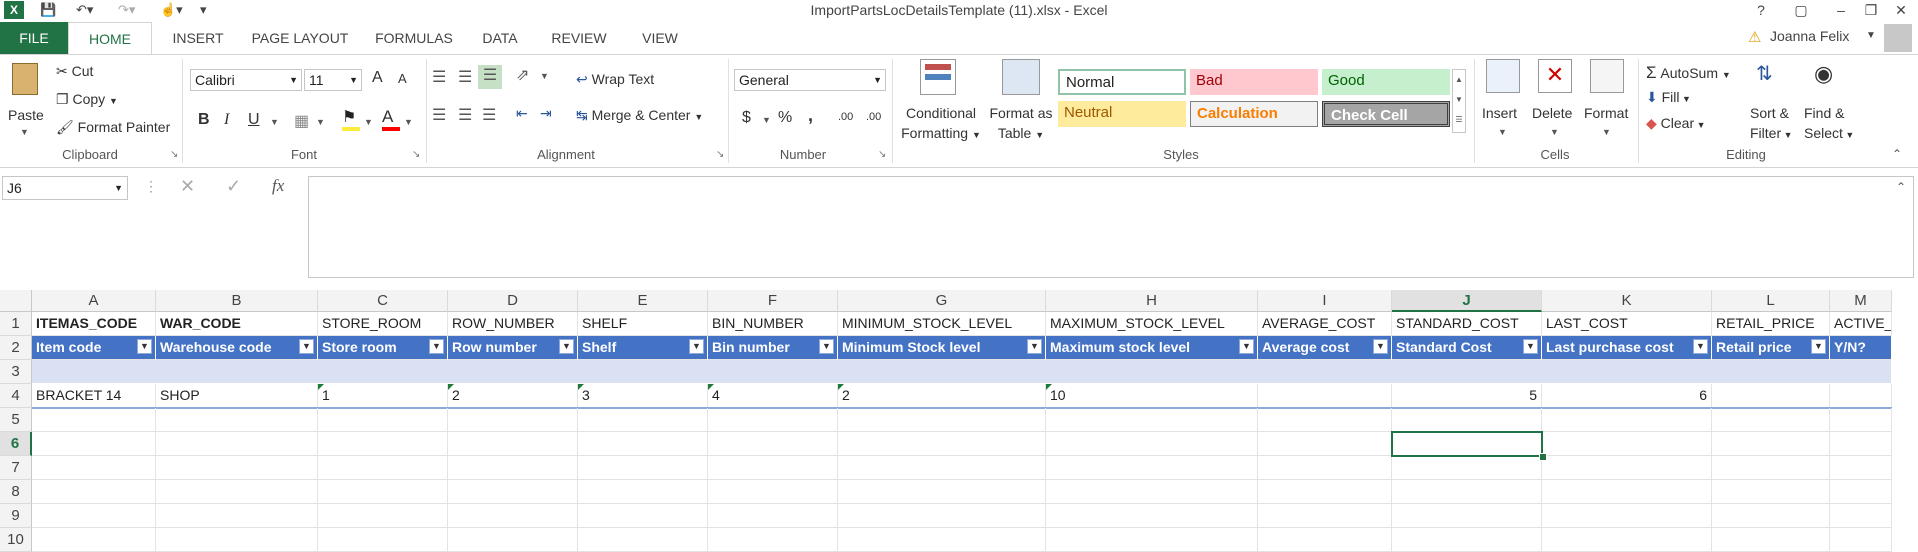  I want to click on delete-dropdown-icon: ▼, so click(1554, 132).